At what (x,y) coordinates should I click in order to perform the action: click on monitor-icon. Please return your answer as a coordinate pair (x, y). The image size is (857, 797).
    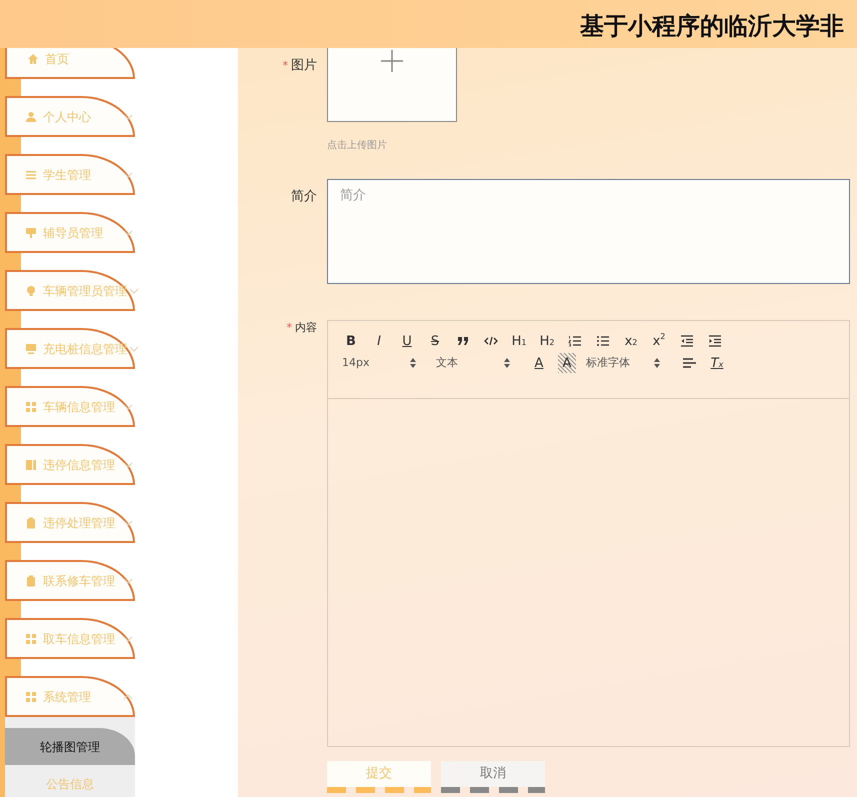
    Looking at the image, I should click on (31, 348).